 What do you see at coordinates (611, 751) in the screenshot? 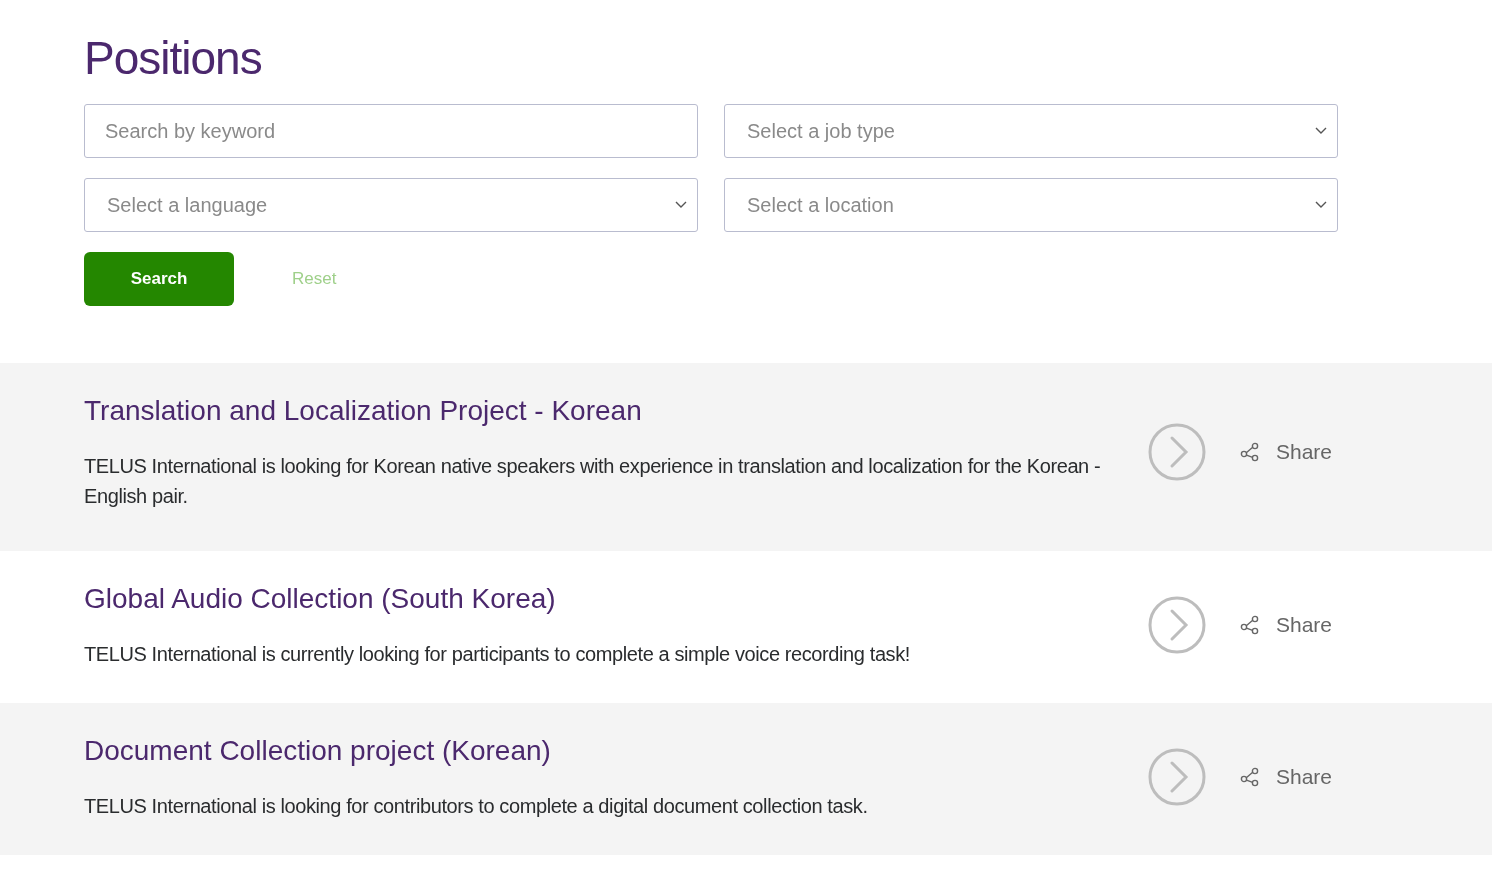
I see `position-title: Document Collection project (Korean)` at bounding box center [611, 751].